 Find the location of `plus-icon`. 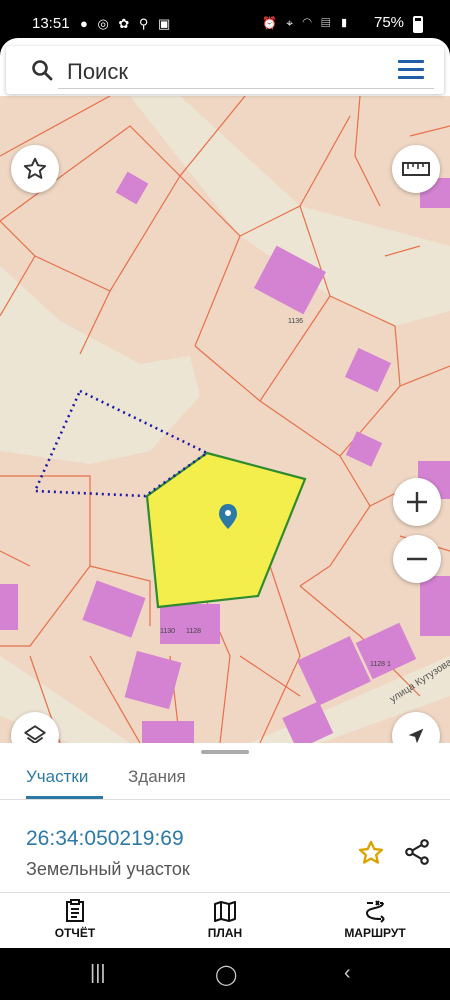

plus-icon is located at coordinates (417, 502).